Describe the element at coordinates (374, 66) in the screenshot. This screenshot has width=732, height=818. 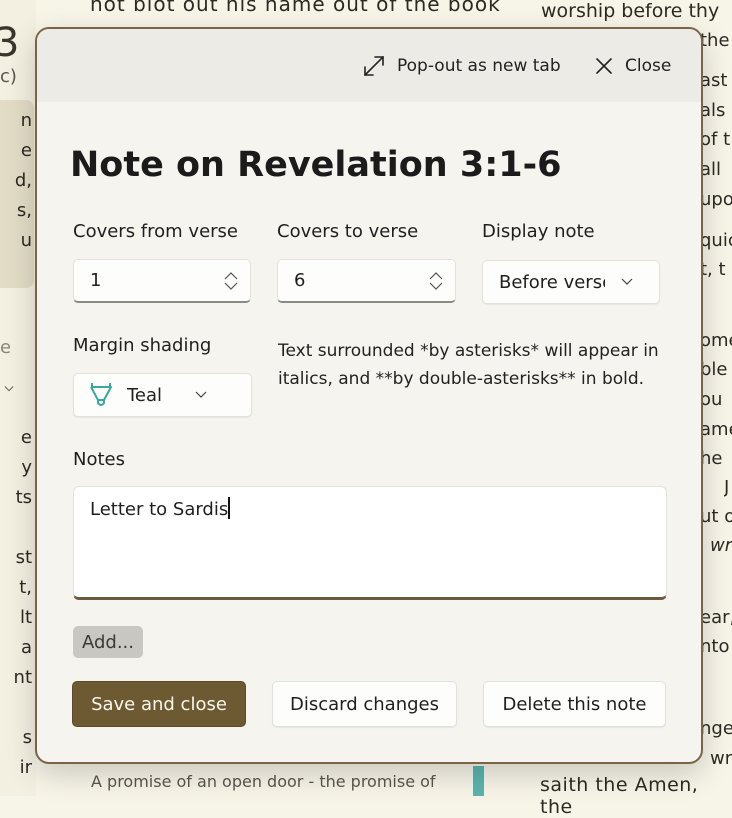
I see `expand-diagonal-arrow-icon` at that location.